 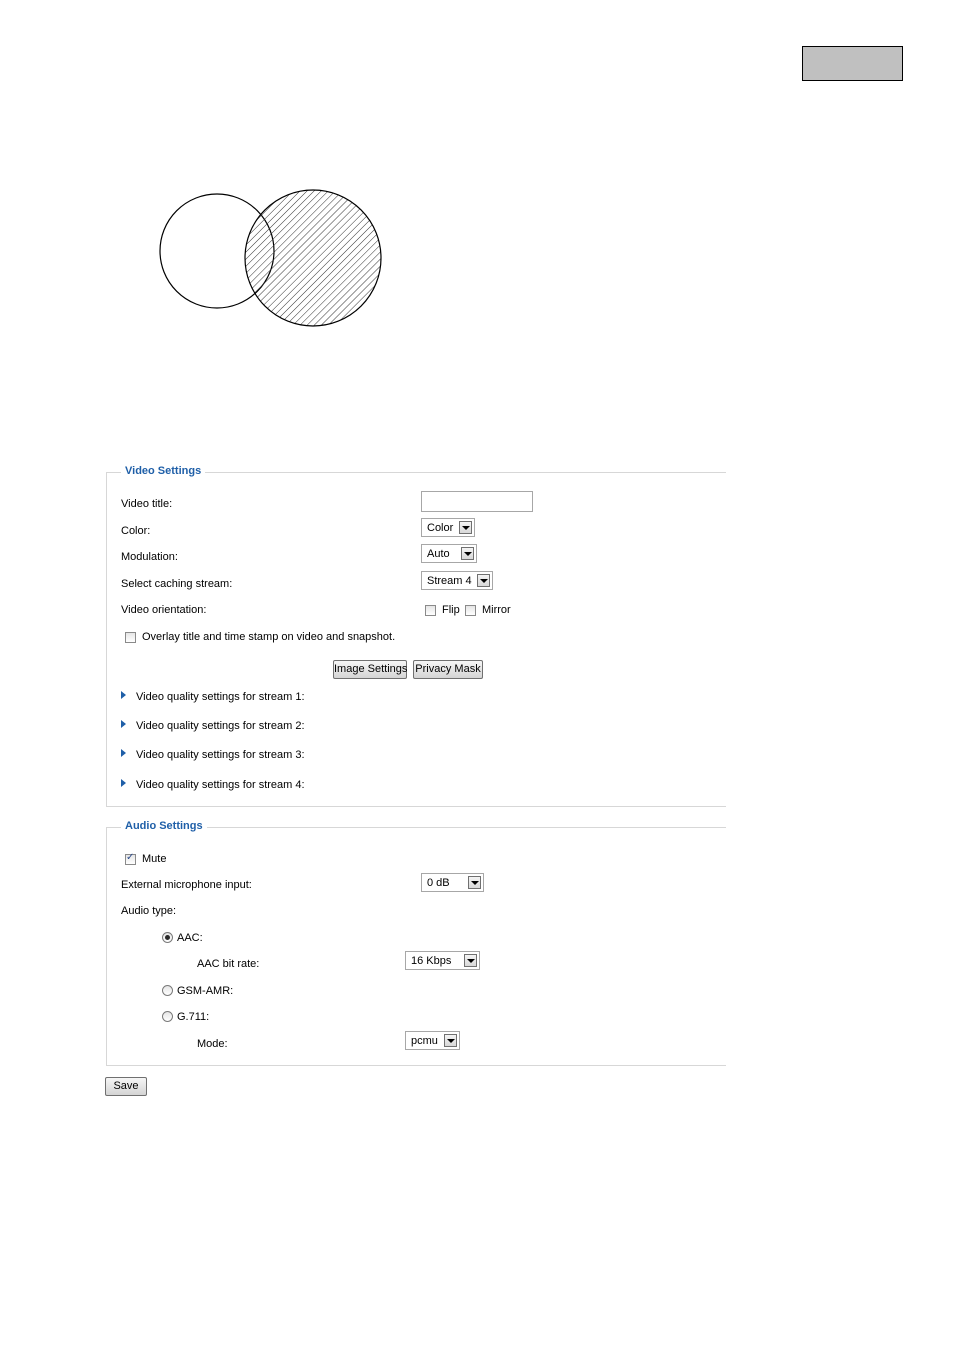 I want to click on aac-bitrate-select: 16 Kbps, so click(x=442, y=960).